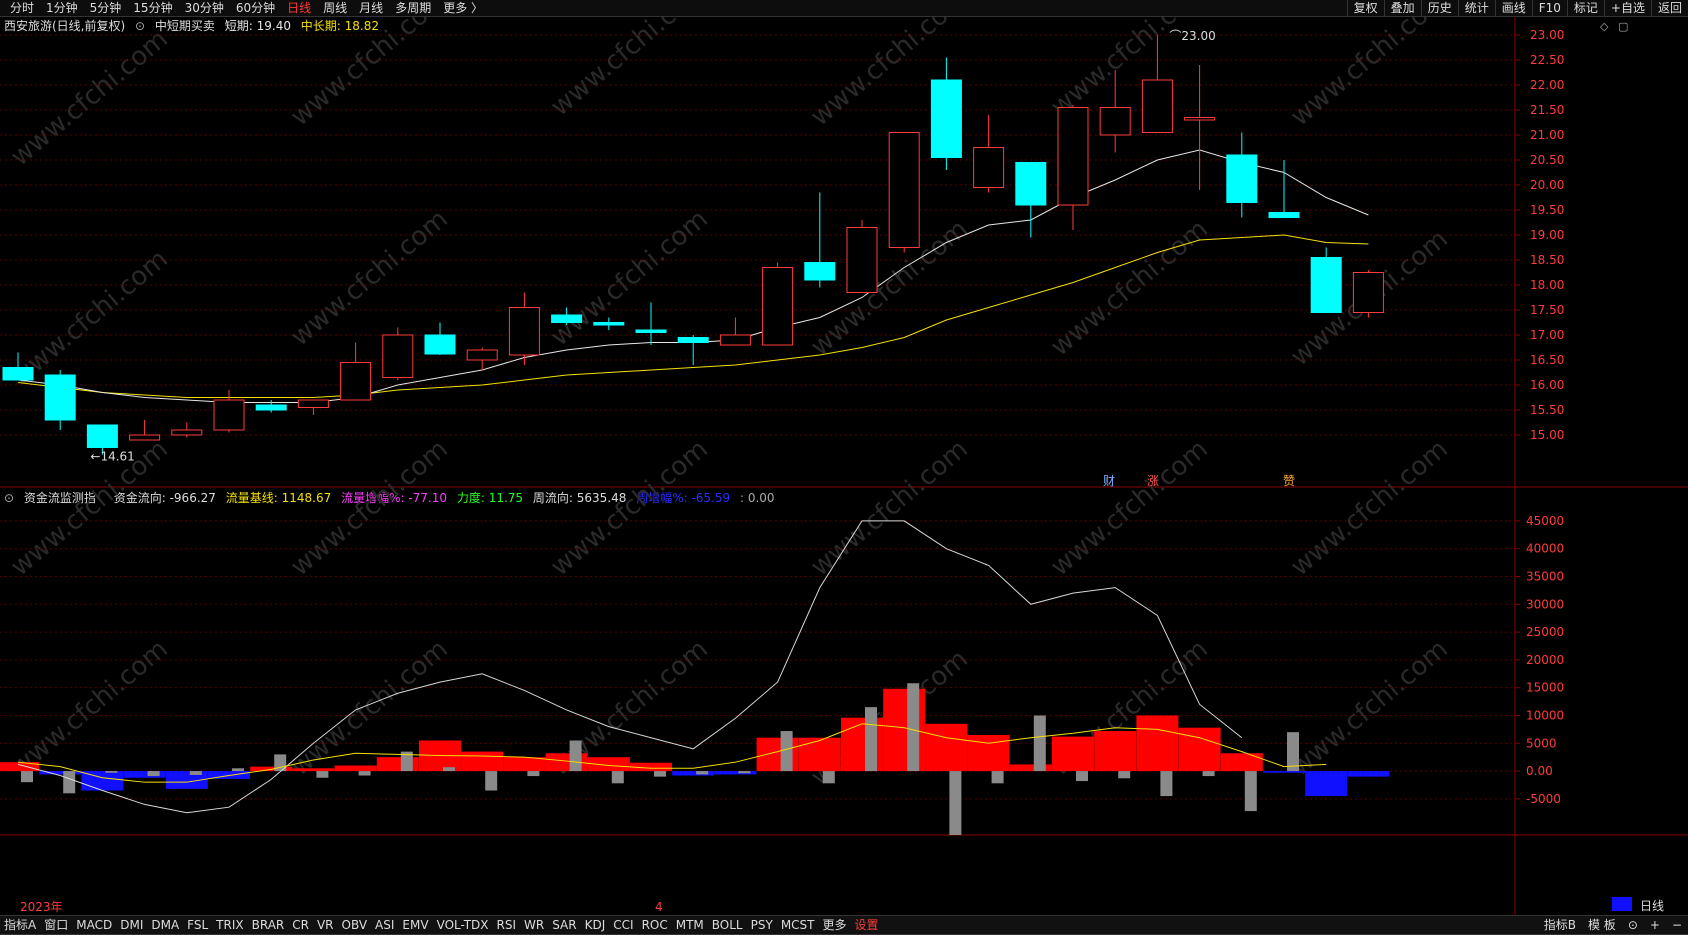 This screenshot has width=1688, height=935. Describe the element at coordinates (1602, 925) in the screenshot. I see `bottom-tool: 模 板` at that location.